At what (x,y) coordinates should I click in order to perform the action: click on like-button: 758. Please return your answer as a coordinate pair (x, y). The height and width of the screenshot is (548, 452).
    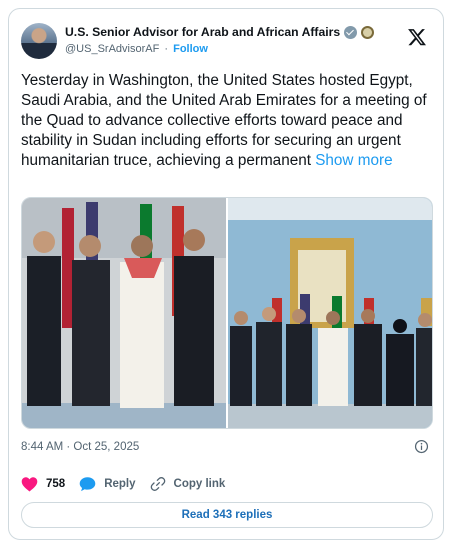
    Looking at the image, I should click on (43, 484).